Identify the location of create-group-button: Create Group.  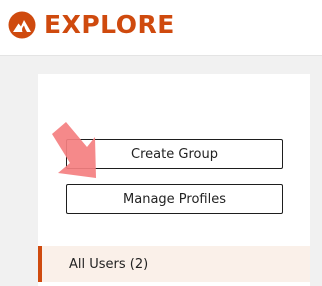
(174, 154).